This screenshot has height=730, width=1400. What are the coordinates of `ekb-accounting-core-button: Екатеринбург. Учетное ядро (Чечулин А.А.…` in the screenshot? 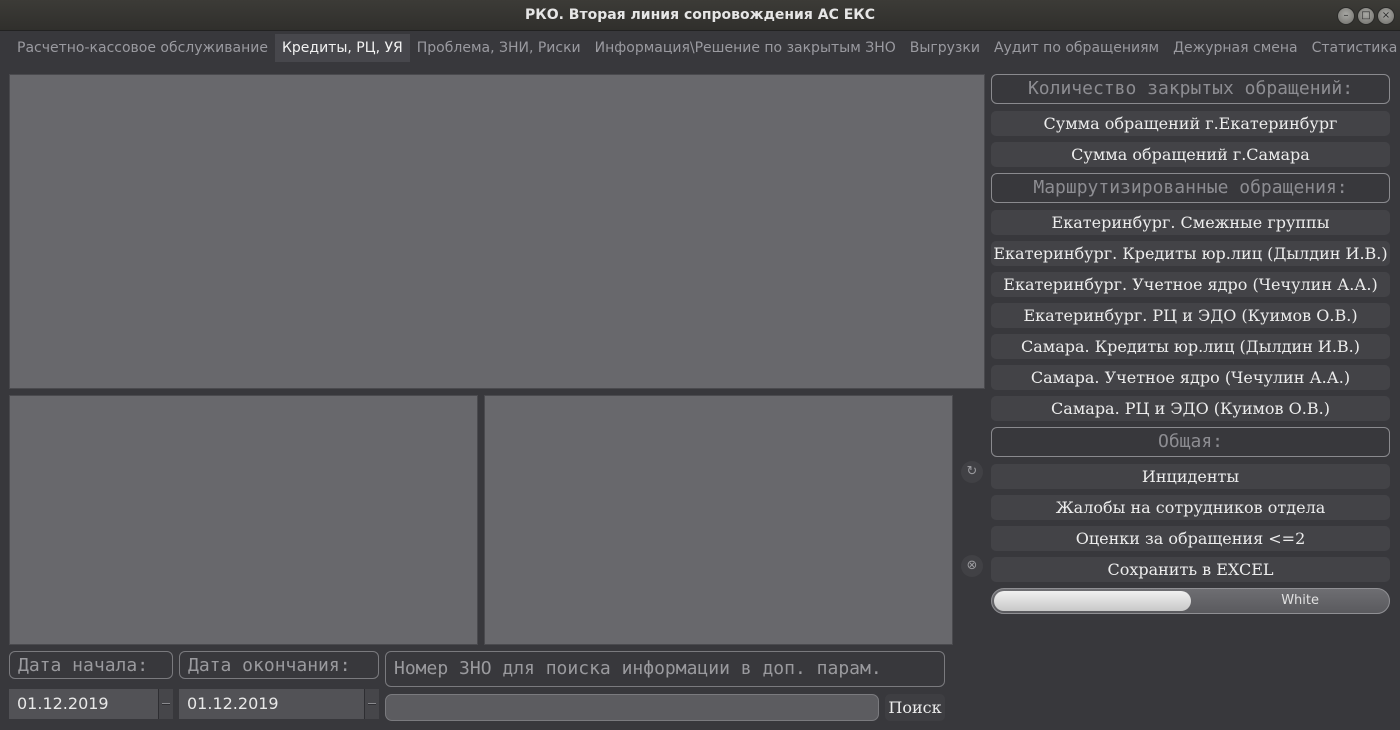 It's located at (1190, 284).